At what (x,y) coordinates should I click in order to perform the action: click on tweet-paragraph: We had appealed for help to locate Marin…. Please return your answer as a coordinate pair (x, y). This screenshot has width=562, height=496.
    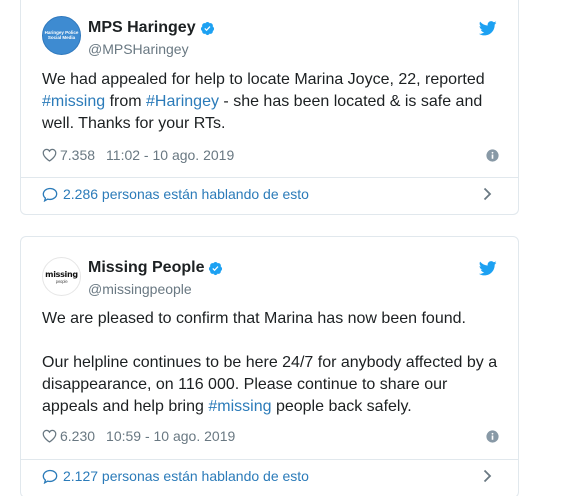
    Looking at the image, I should click on (270, 102).